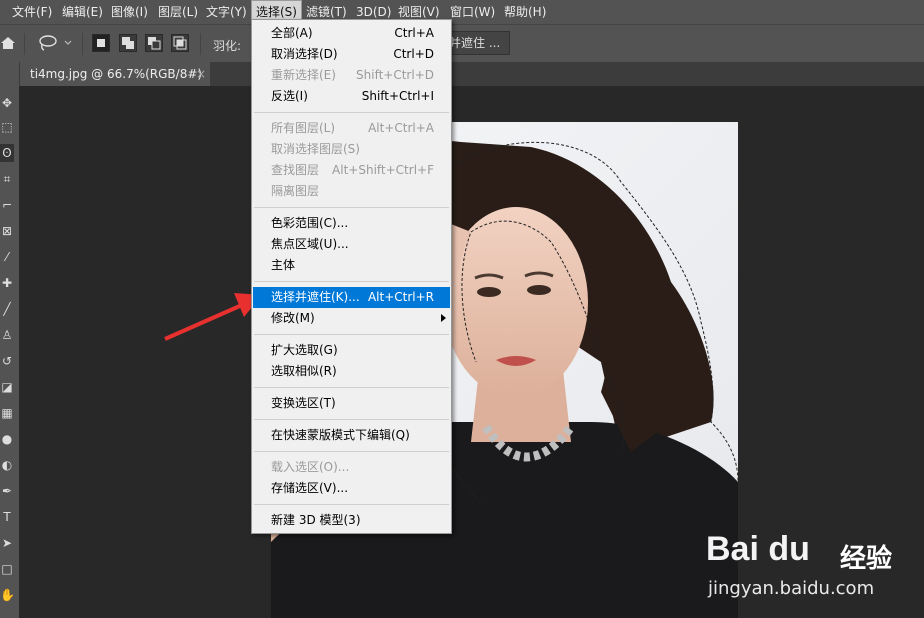 The image size is (924, 618). What do you see at coordinates (472, 12) in the screenshot?
I see `menu-window: 窗口(W)` at bounding box center [472, 12].